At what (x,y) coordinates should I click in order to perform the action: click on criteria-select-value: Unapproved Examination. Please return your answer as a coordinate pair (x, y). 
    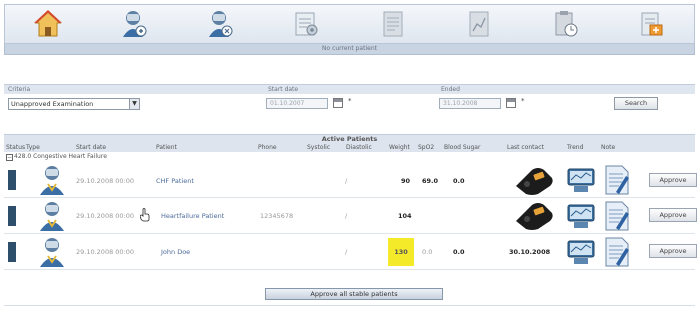
    Looking at the image, I should click on (52, 104).